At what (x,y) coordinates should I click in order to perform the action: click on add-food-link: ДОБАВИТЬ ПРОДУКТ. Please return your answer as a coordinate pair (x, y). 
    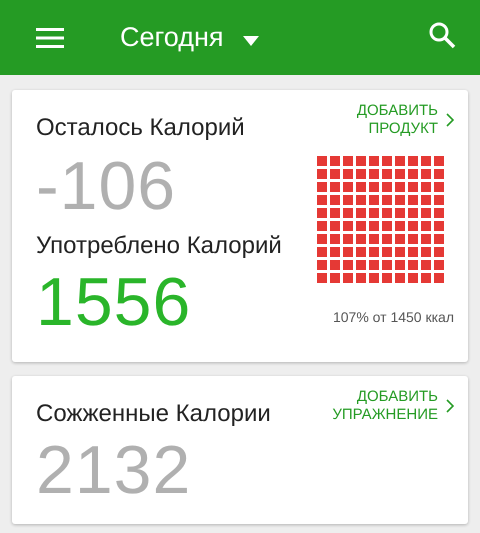
    Looking at the image, I should click on (405, 120).